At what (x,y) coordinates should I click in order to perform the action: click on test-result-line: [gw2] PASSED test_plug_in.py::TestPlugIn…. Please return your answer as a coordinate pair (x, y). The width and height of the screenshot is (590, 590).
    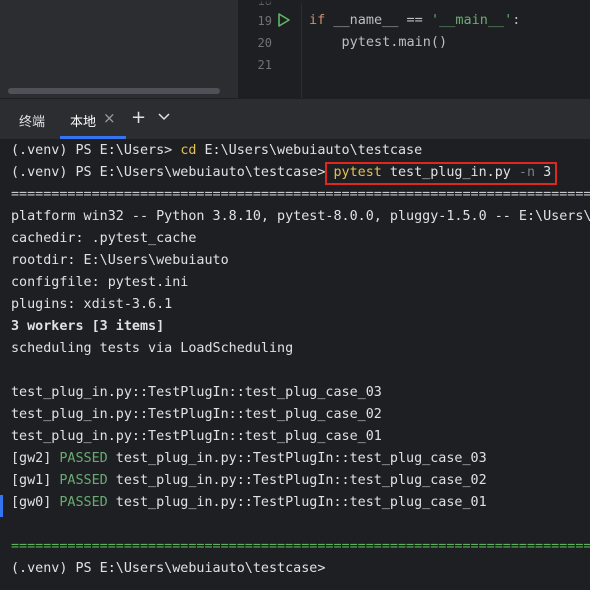
    Looking at the image, I should click on (249, 459).